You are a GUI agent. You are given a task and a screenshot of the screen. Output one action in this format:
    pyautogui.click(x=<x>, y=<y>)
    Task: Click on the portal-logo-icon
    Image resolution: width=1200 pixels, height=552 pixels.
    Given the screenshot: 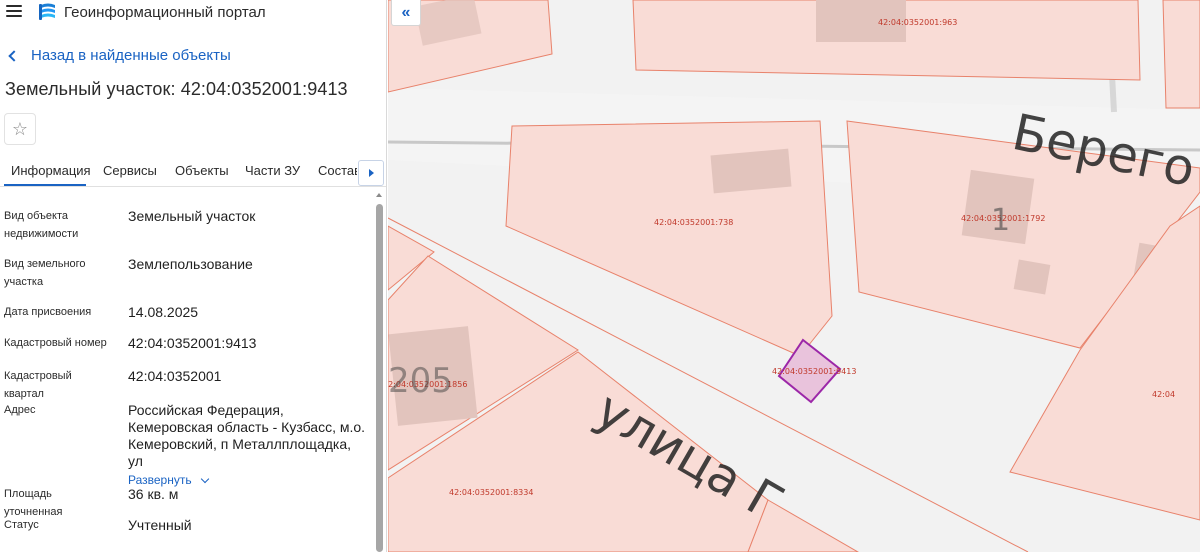 What is the action you would take?
    pyautogui.click(x=47, y=11)
    